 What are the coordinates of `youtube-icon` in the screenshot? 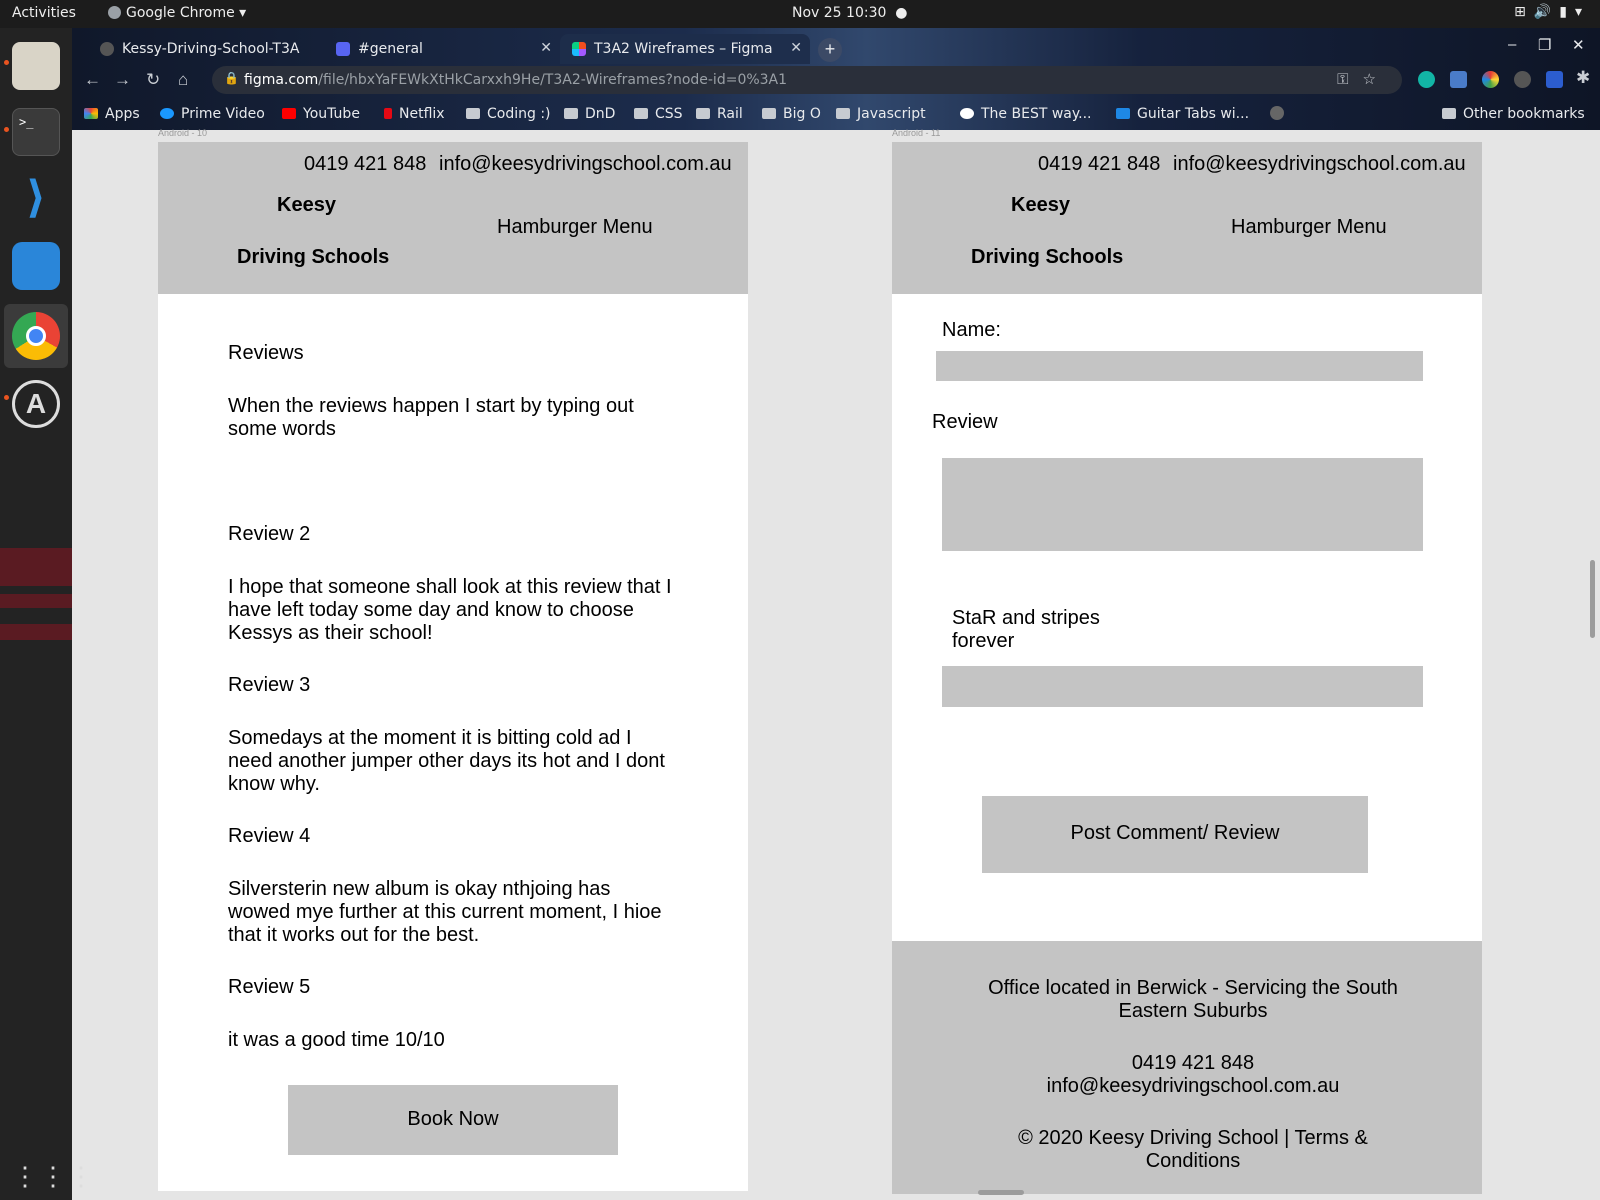 It's located at (289, 113).